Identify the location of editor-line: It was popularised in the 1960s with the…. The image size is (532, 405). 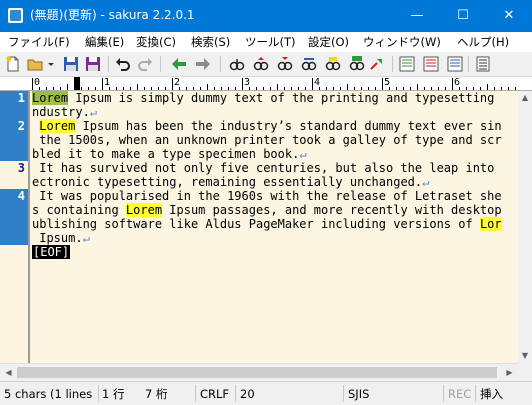
(267, 196).